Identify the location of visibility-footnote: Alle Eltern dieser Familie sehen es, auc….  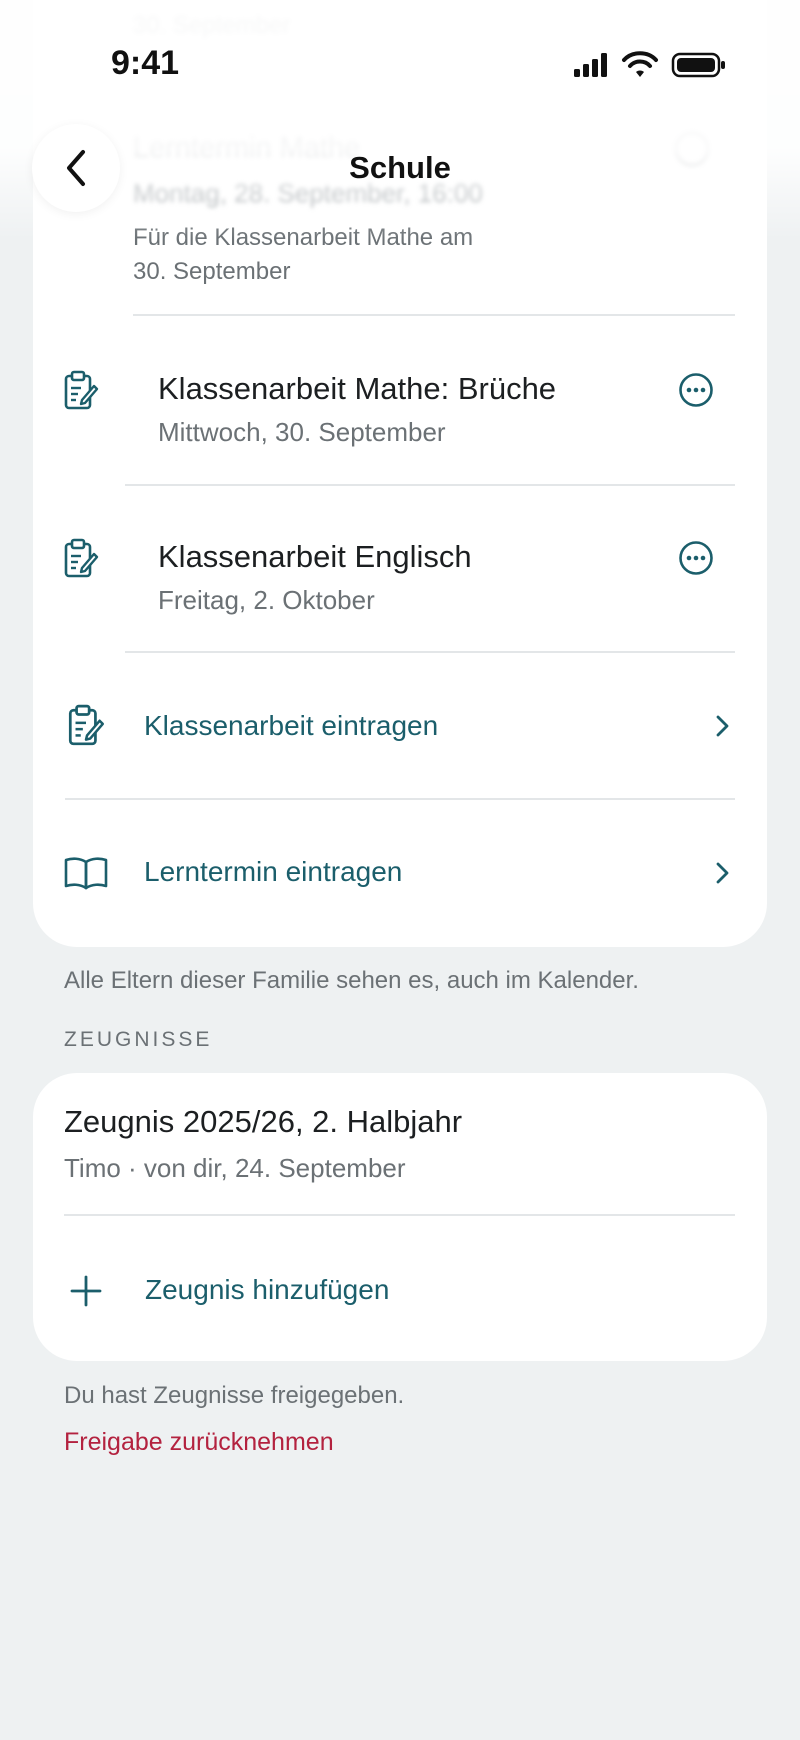
(351, 980).